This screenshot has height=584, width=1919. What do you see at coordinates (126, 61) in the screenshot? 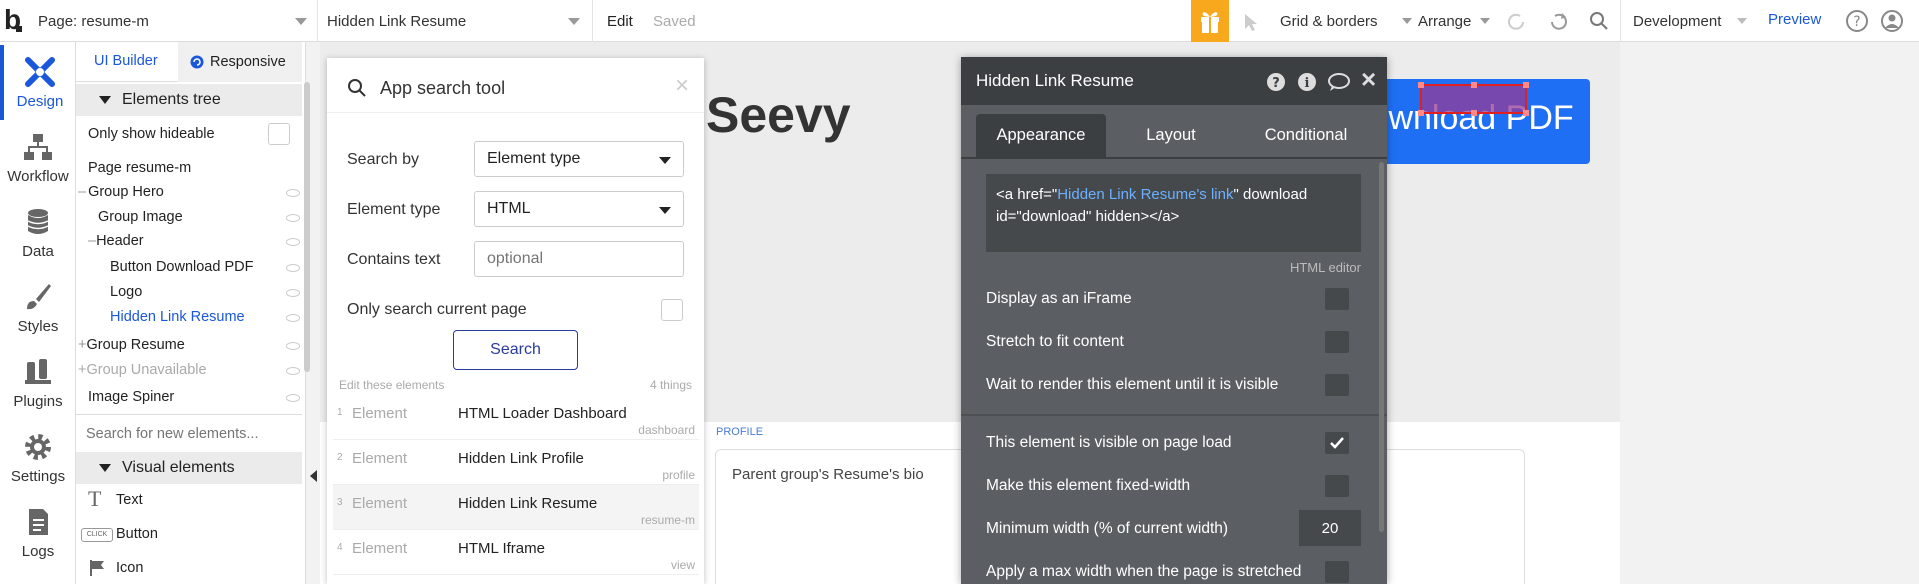
I see `tab-ui-builder: UI Builder` at bounding box center [126, 61].